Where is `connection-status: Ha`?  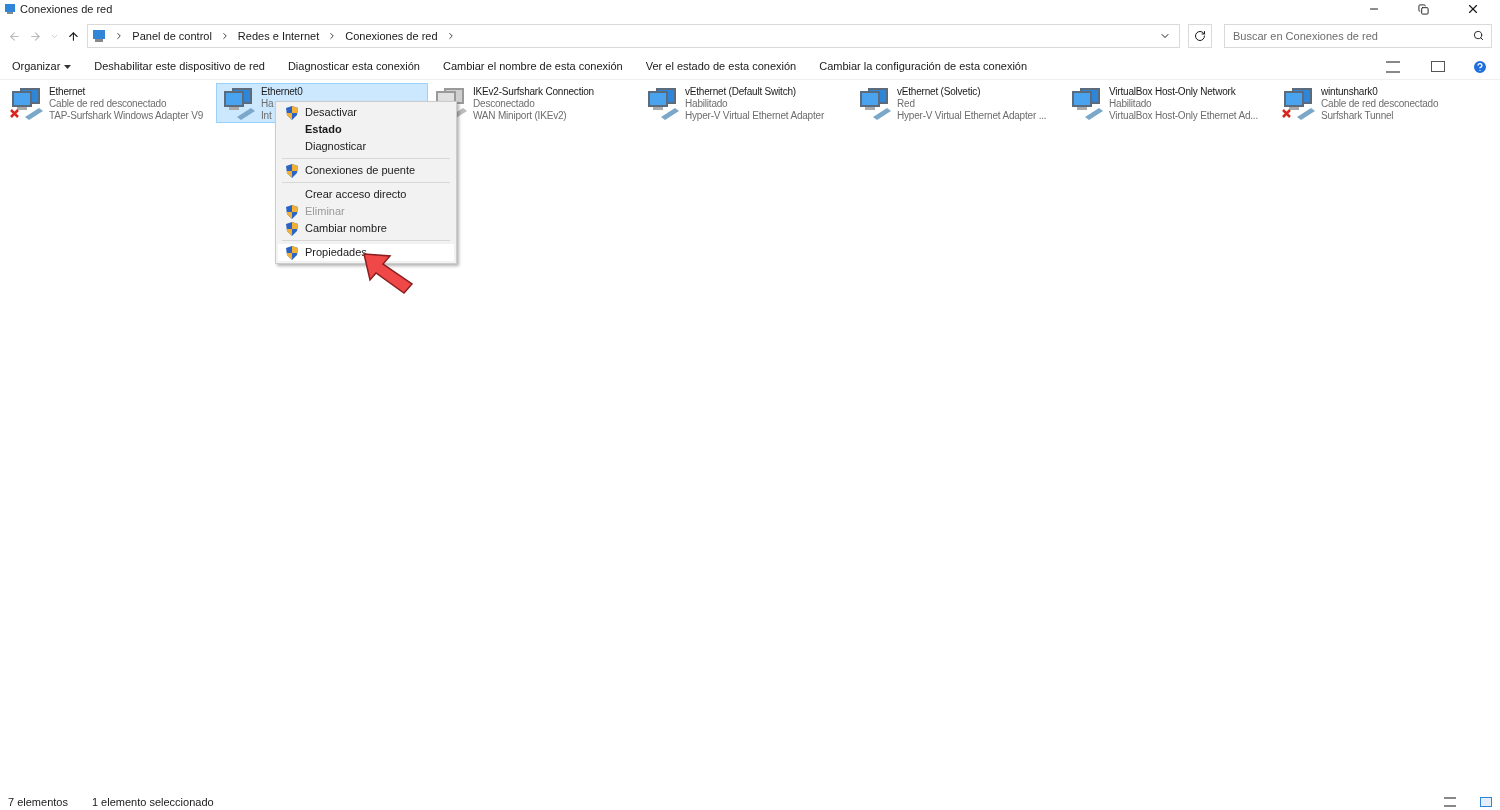
connection-status: Ha is located at coordinates (267, 104).